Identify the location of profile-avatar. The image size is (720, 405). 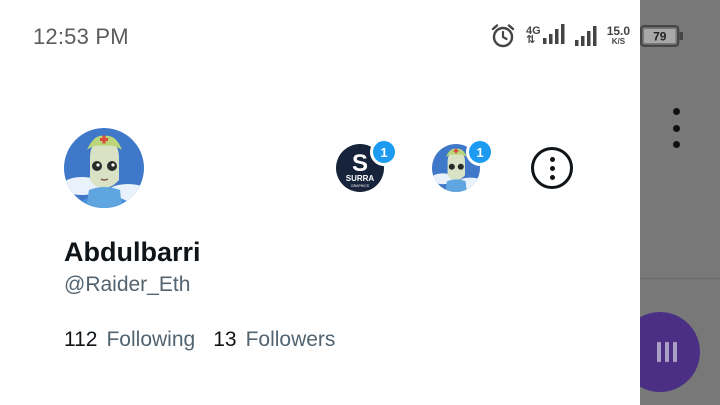
(104, 168).